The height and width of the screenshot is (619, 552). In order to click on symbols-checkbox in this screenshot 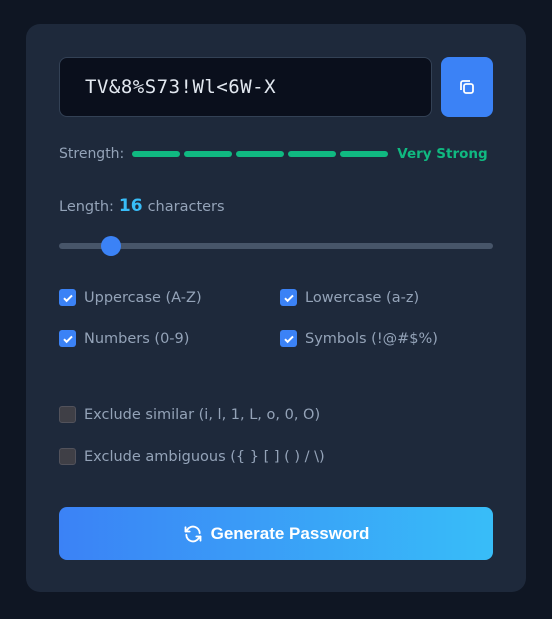, I will do `click(288, 338)`.